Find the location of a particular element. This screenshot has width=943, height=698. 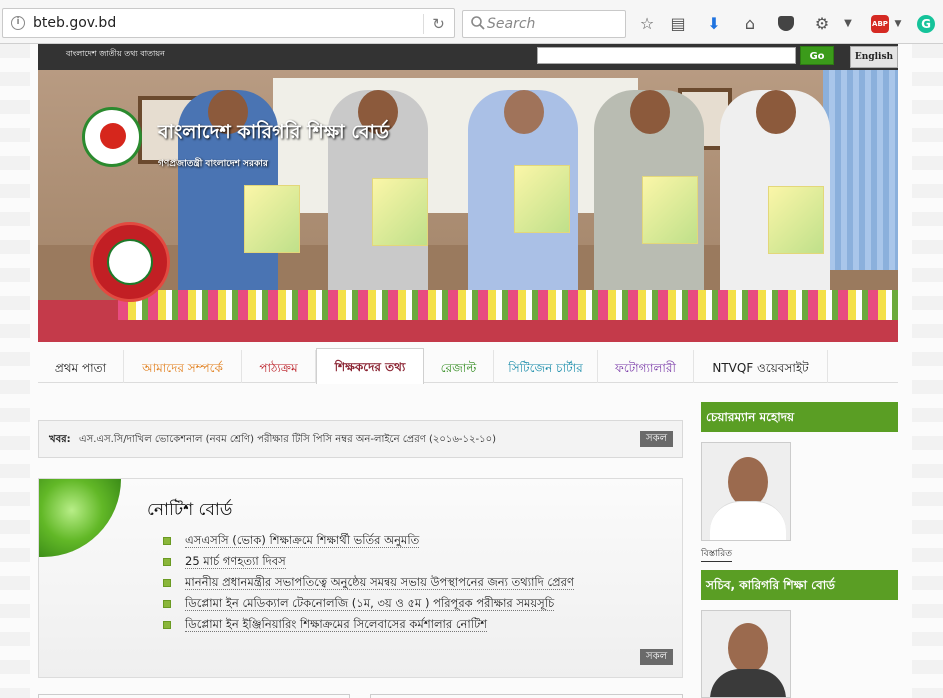

nav-about-us: আমাদের সম্পর্কে is located at coordinates (183, 366).